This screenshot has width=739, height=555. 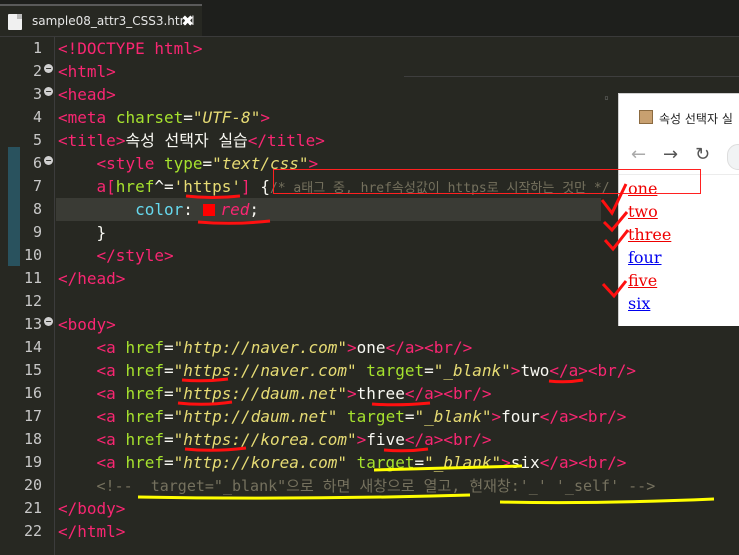 I want to click on code-line-3: <head>, so click(x=87, y=94).